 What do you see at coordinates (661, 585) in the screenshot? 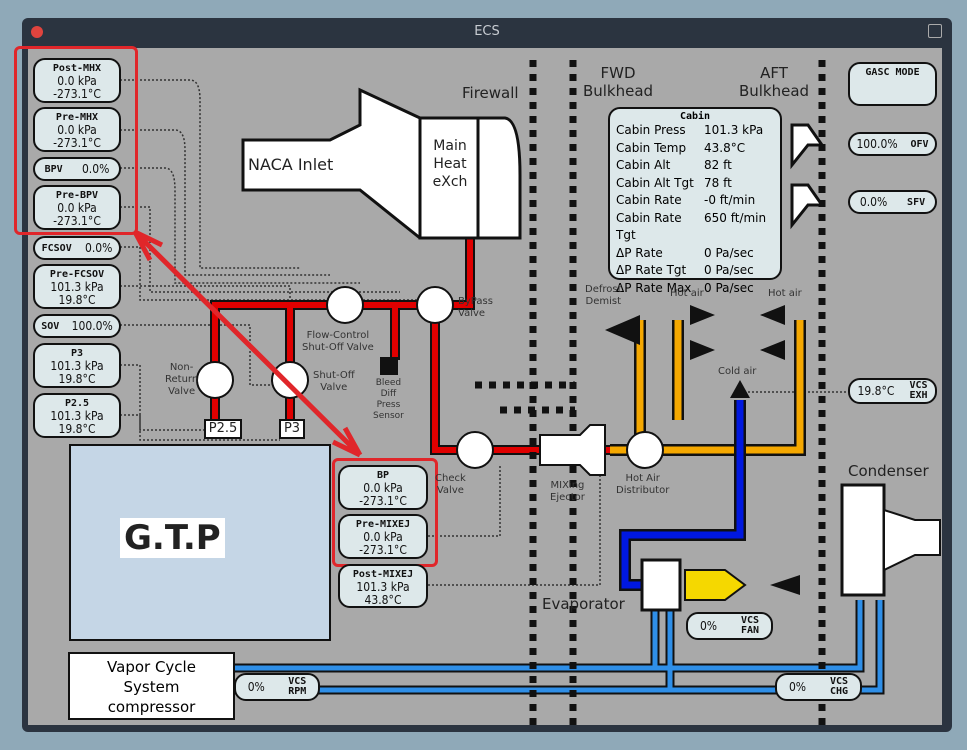
I see `evaporator` at bounding box center [661, 585].